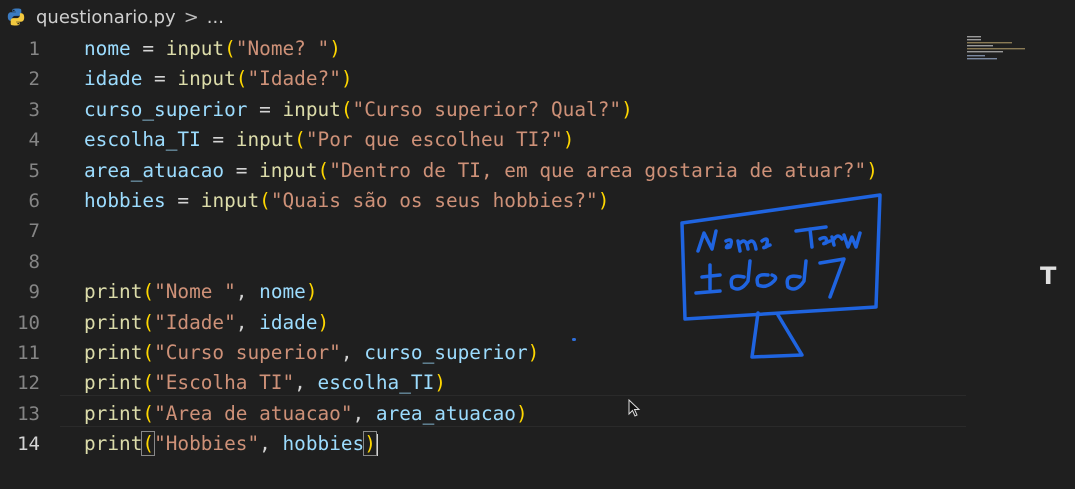  I want to click on breadcrumb-file: questionario.py, so click(106, 17).